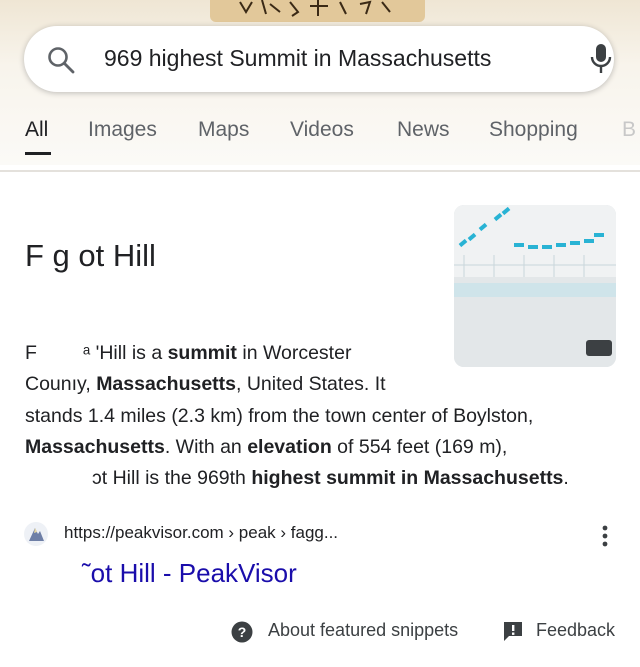 Image resolution: width=640 pixels, height=667 pixels. I want to click on tab-images: Images, so click(122, 130).